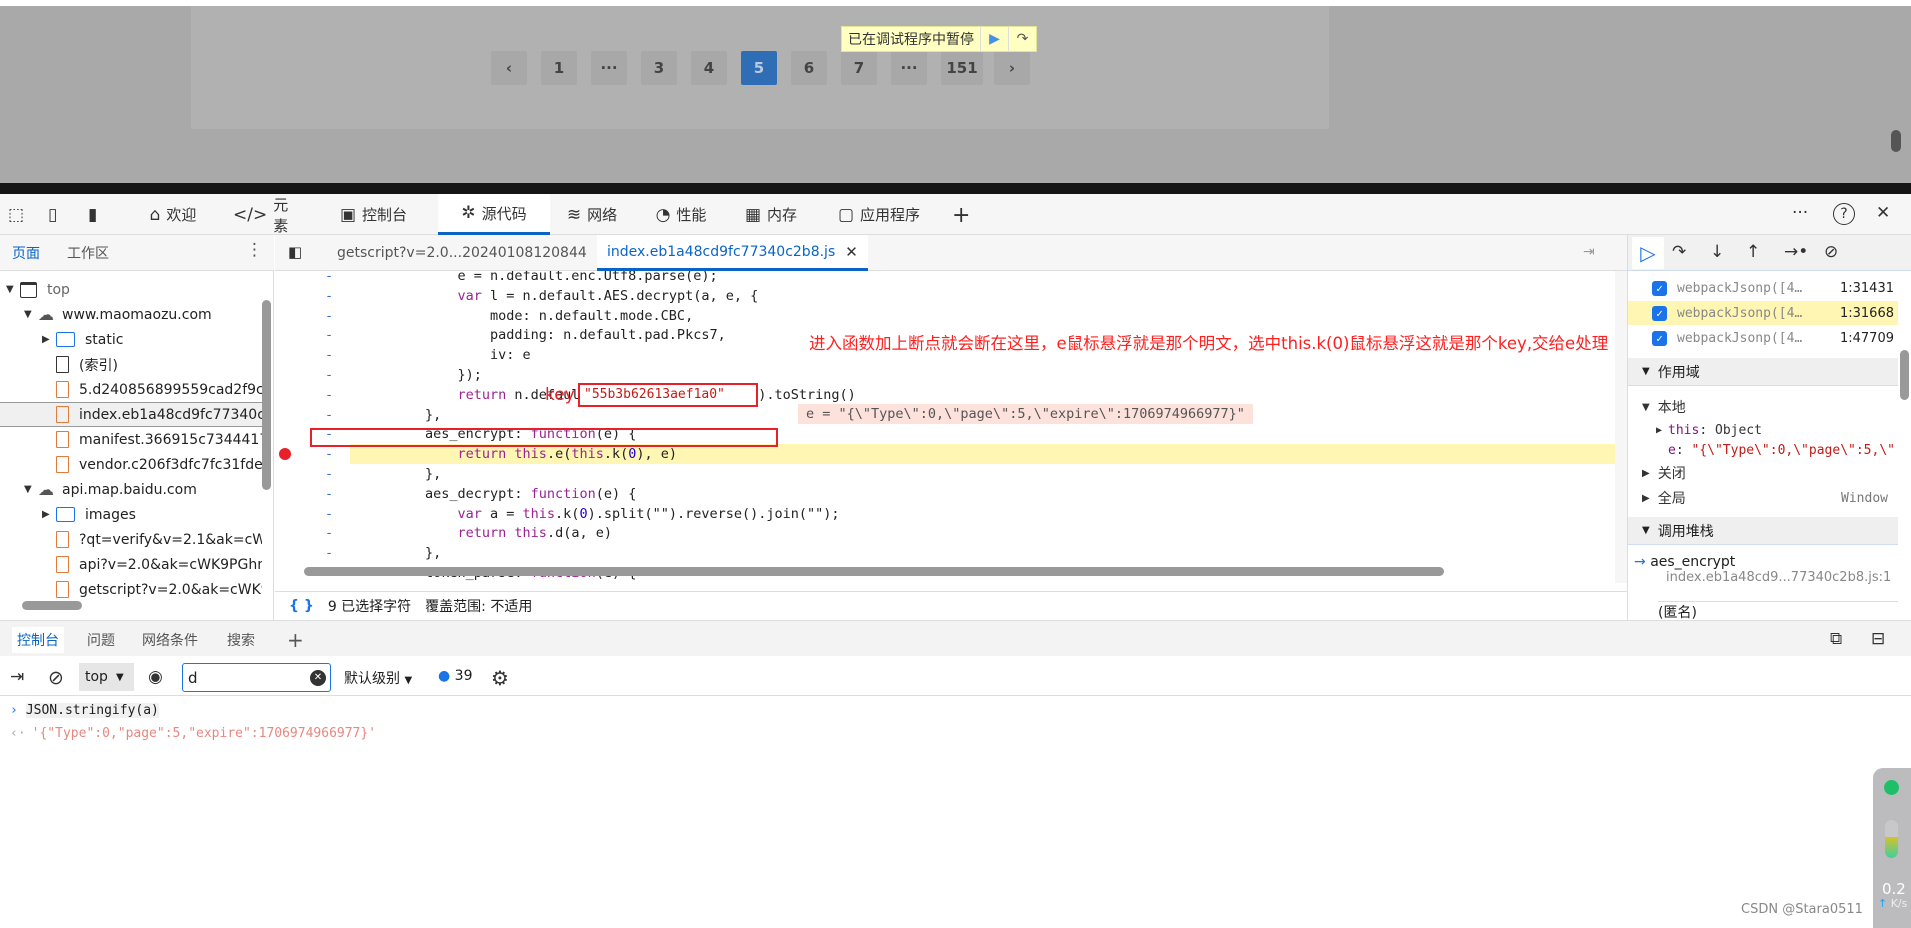 This screenshot has width=1911, height=928. Describe the element at coordinates (879, 214) in the screenshot. I see `tab-7: ▢ 应用程序` at that location.